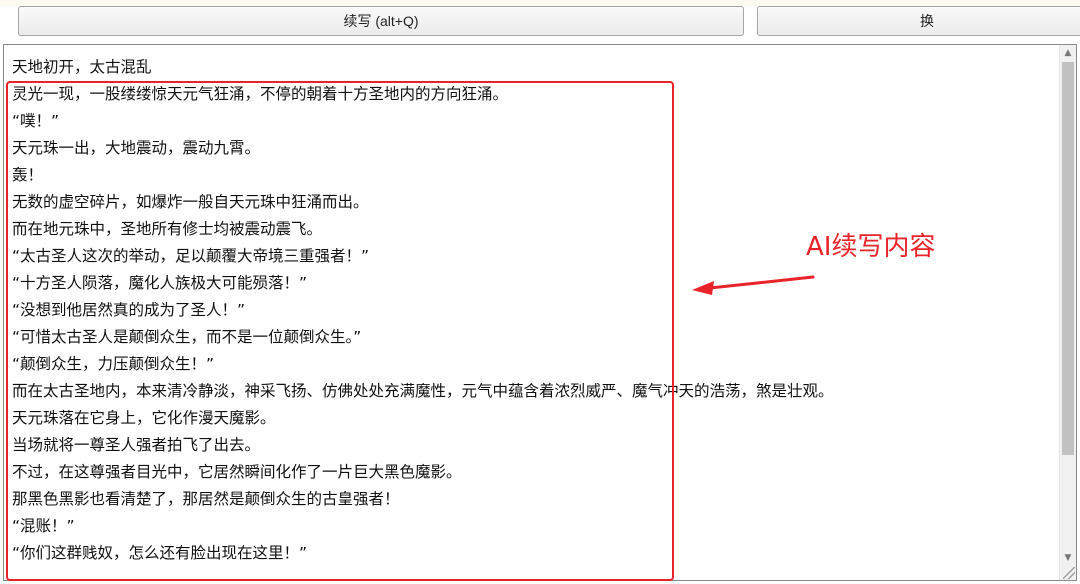 The image size is (1080, 584). Describe the element at coordinates (43, 526) in the screenshot. I see `text-line: “混账！”` at that location.